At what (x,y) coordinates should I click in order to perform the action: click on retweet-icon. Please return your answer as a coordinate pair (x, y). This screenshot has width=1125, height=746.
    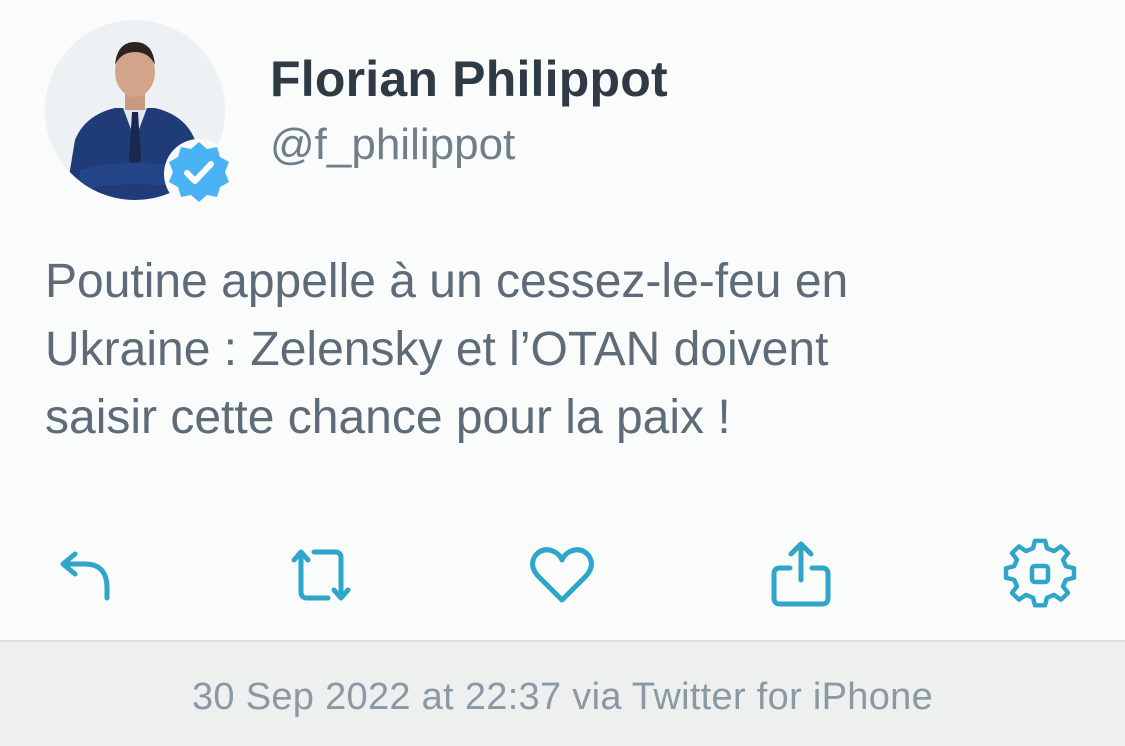
    Looking at the image, I should click on (321, 575).